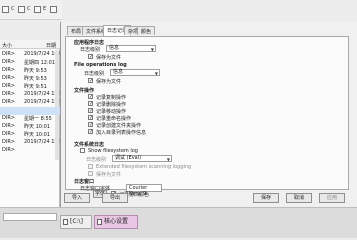 This screenshot has height=240, width=357. What do you see at coordinates (90, 57) in the screenshot?
I see `app-log-save-checkbox: ✓` at bounding box center [90, 57].